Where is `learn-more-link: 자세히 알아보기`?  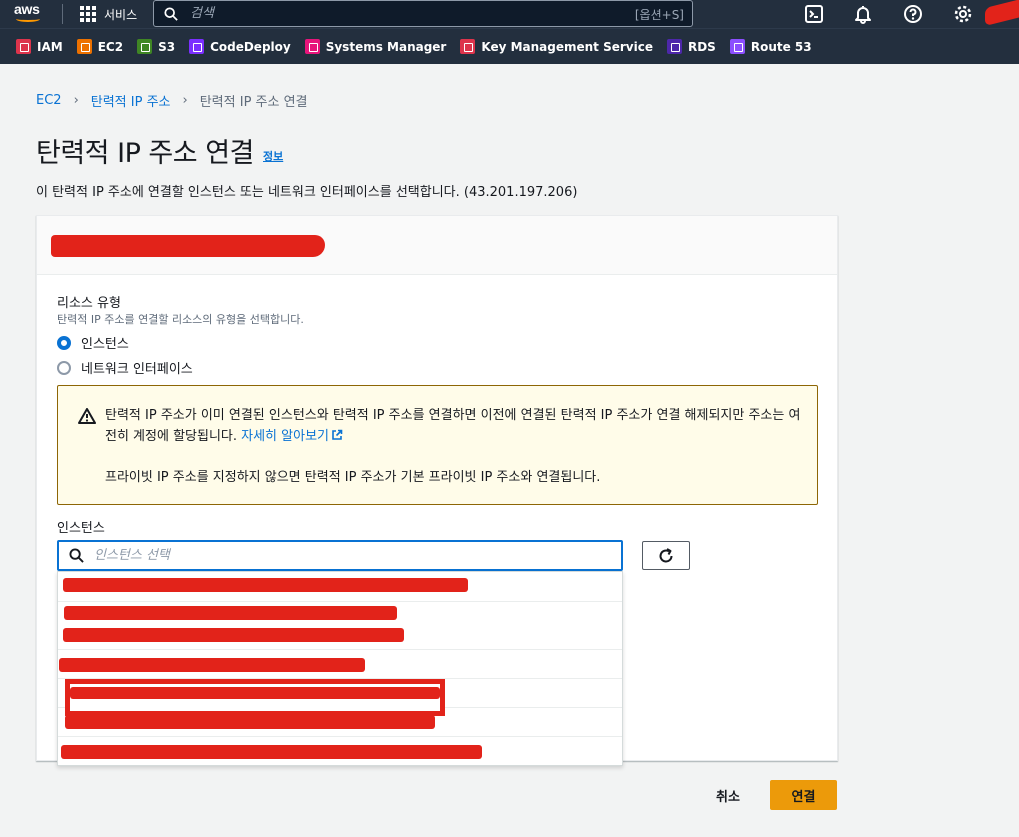
learn-more-link: 자세히 알아보기 is located at coordinates (292, 436).